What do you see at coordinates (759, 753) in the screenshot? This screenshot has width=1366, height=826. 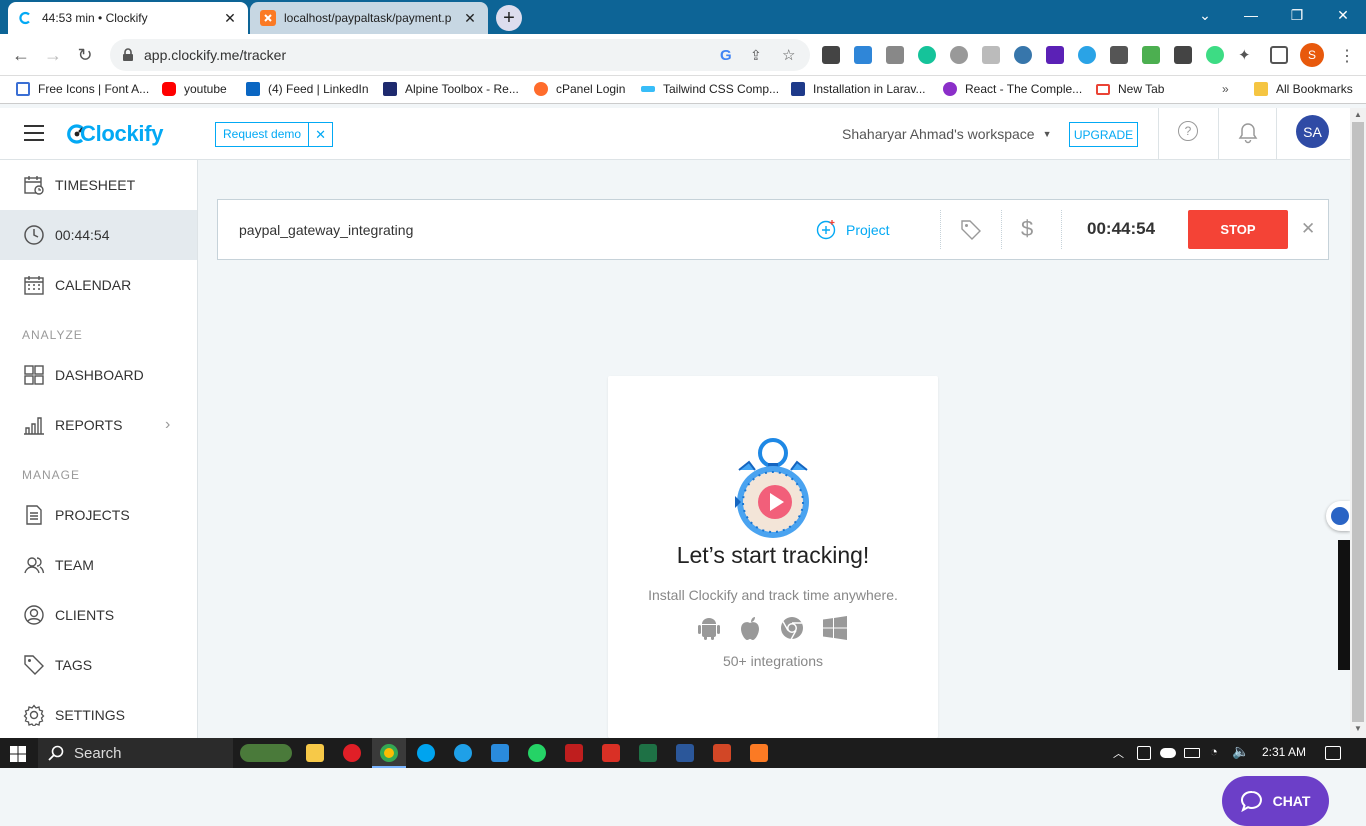 I see `xampp-icon` at bounding box center [759, 753].